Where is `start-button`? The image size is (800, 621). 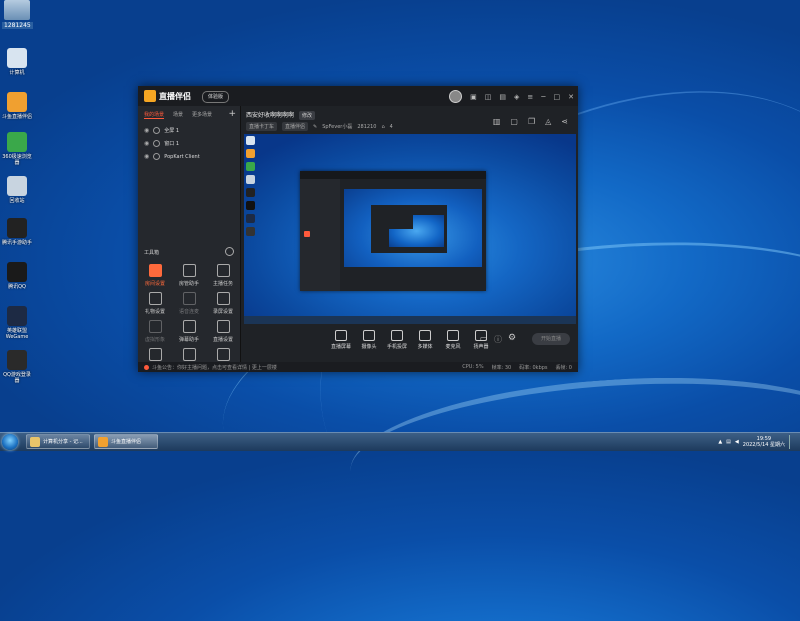 start-button is located at coordinates (10, 442).